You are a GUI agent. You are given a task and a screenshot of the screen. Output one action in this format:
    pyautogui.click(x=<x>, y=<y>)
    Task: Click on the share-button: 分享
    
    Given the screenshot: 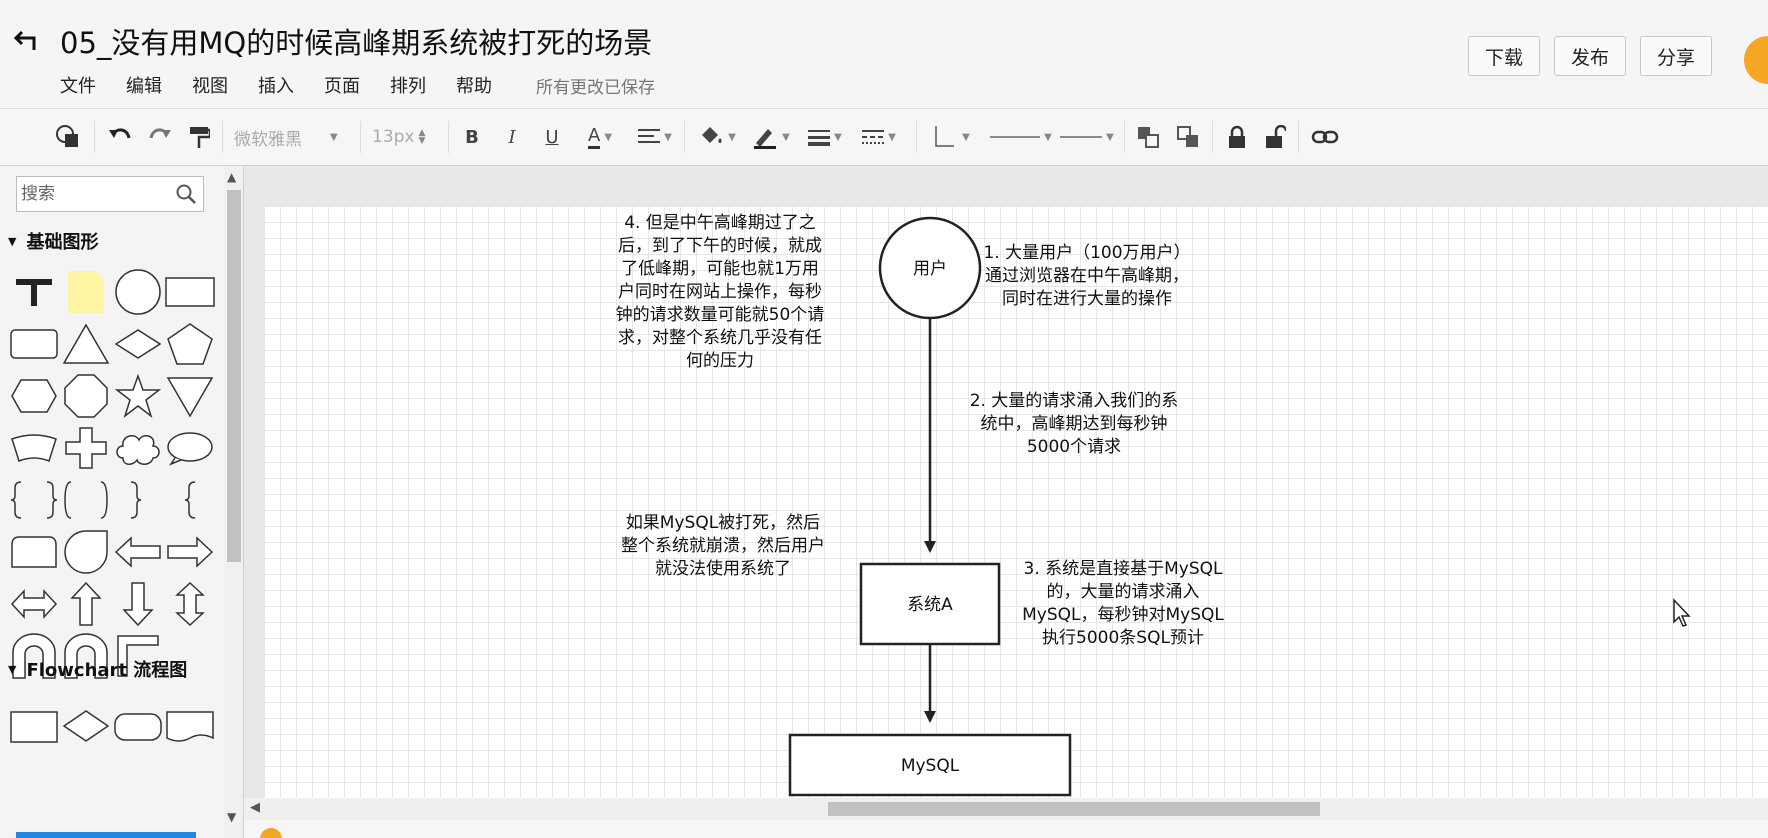 What is the action you would take?
    pyautogui.click(x=1676, y=56)
    